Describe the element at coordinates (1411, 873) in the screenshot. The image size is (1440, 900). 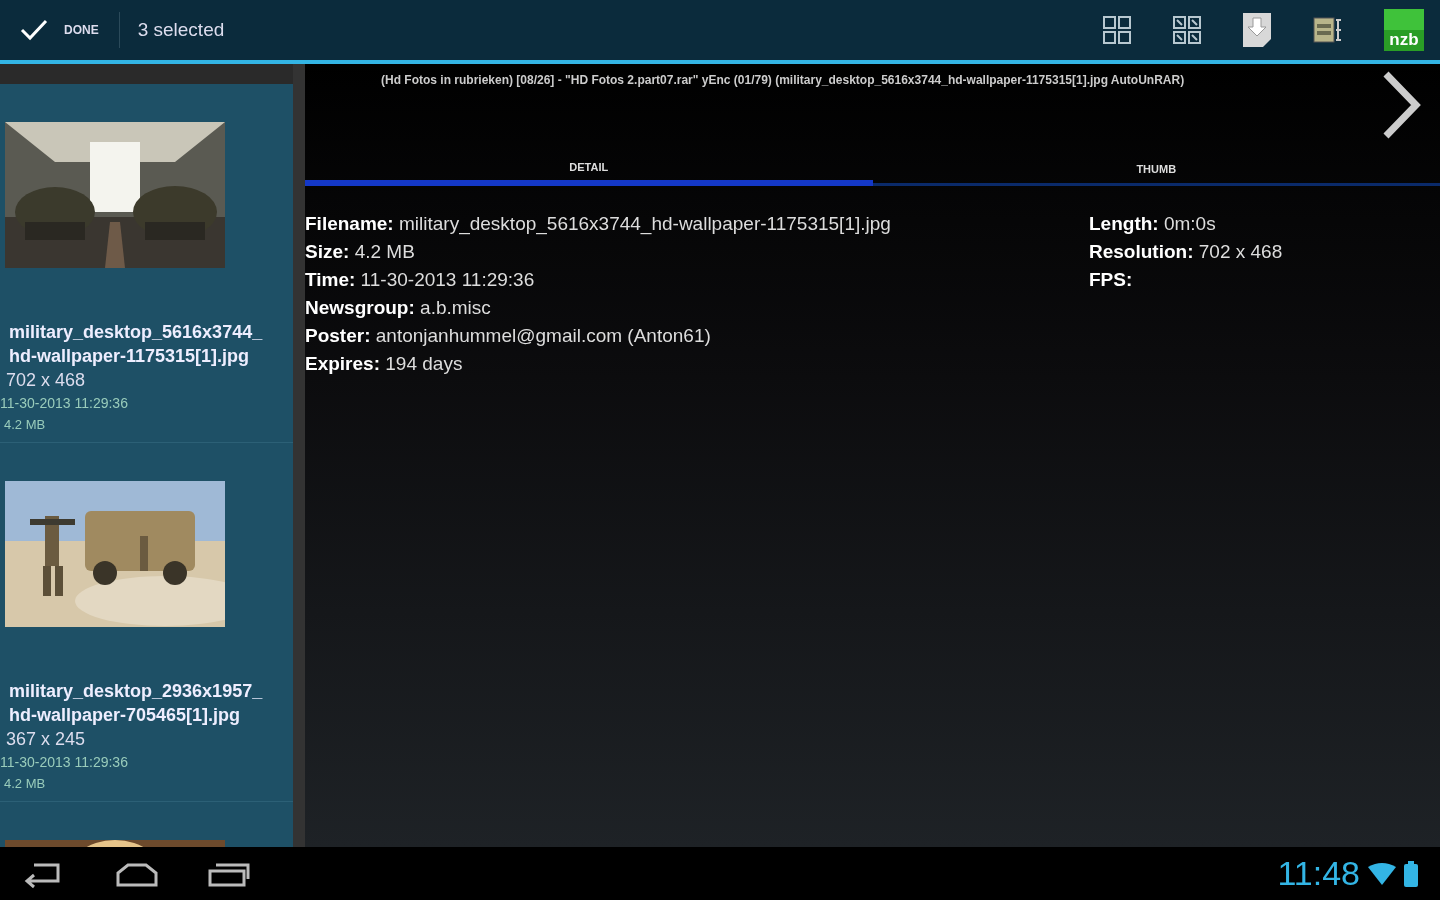
I see `battery-icon` at that location.